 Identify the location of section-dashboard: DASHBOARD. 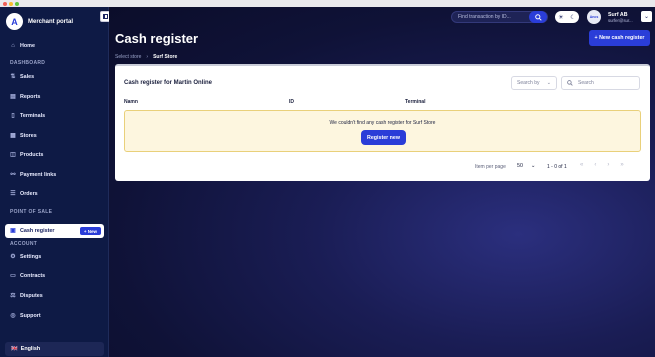
(28, 63).